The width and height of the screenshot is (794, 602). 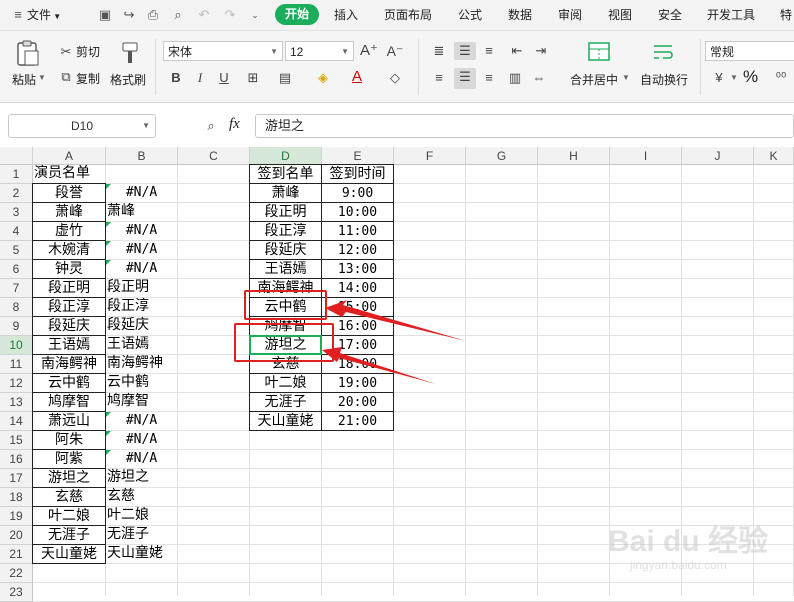 I want to click on cell-a8: 段正淳, so click(x=69, y=307).